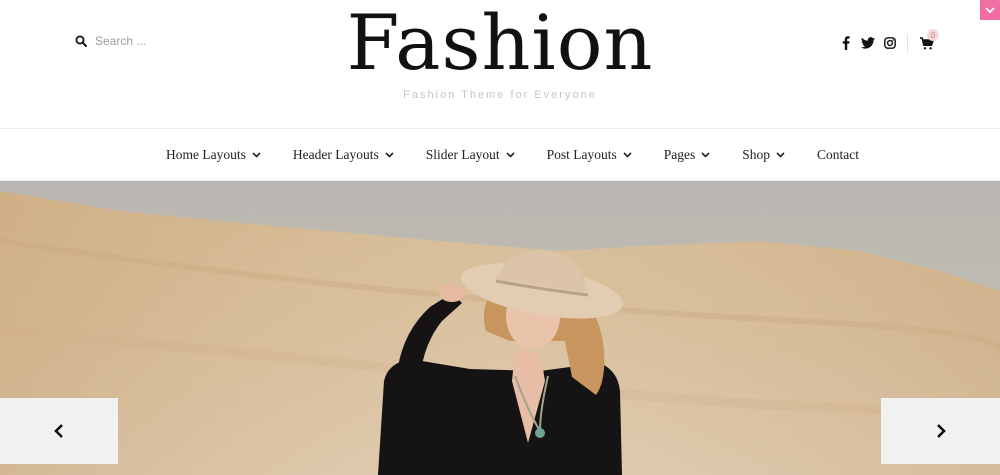 Image resolution: width=1000 pixels, height=475 pixels. I want to click on twitter-icon, so click(868, 43).